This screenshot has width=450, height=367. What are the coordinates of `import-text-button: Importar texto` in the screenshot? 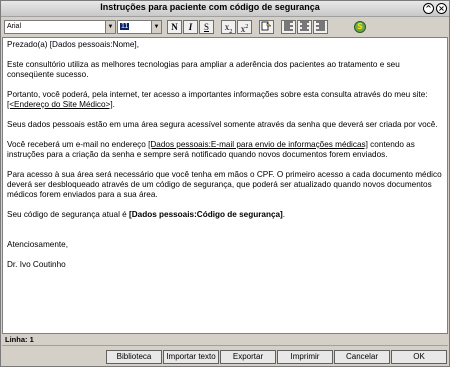 It's located at (191, 357).